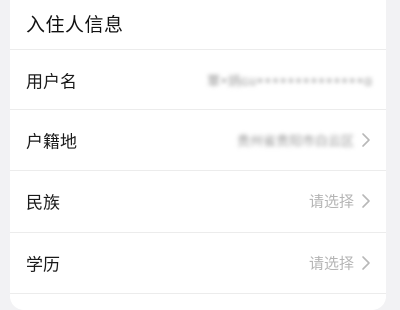 Image resolution: width=400 pixels, height=310 pixels. What do you see at coordinates (331, 201) in the screenshot?
I see `ethnicity-placeholder: 请选择` at bounding box center [331, 201].